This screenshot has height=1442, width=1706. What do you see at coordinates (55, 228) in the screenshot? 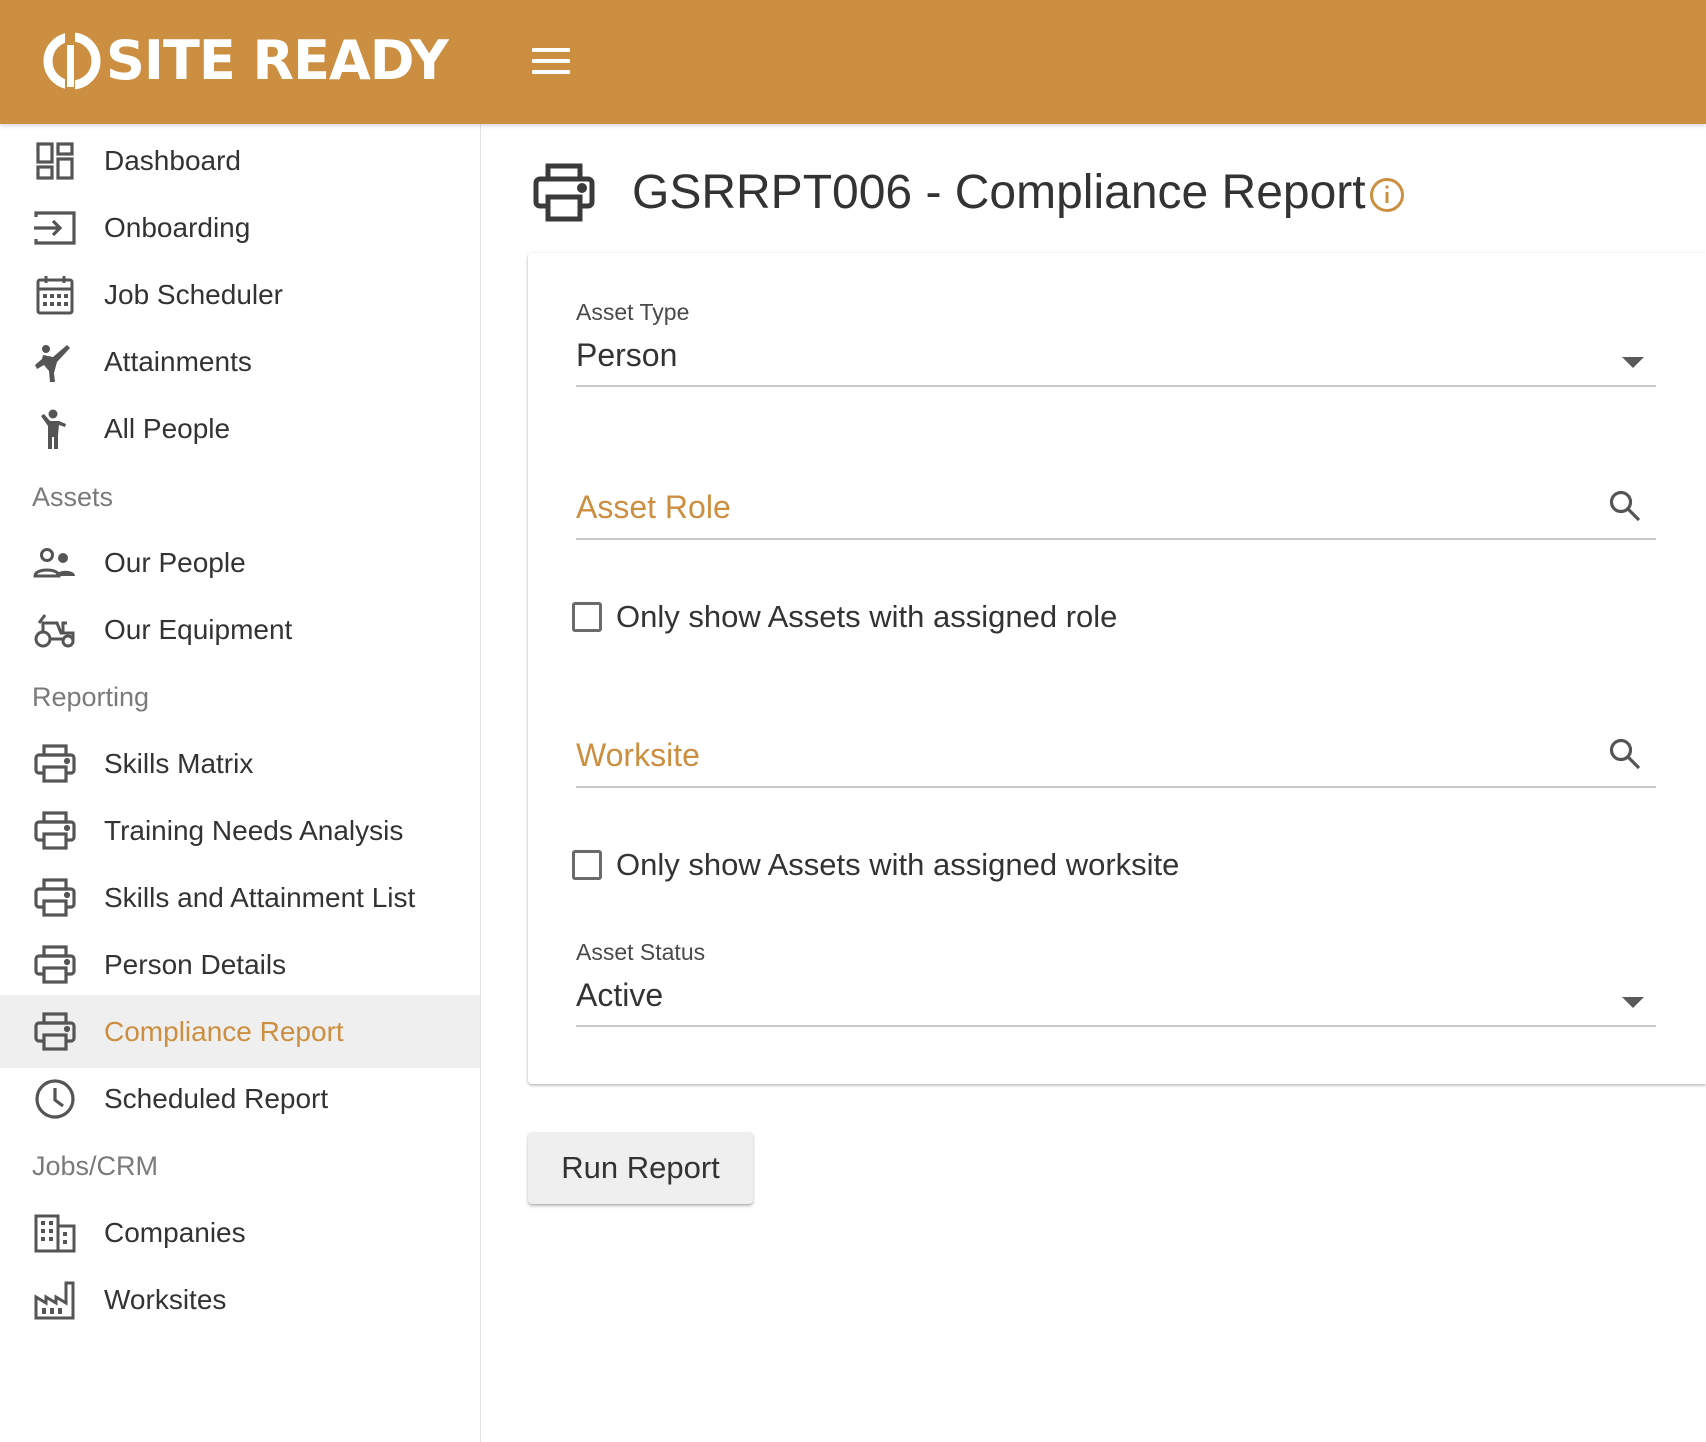
I see `login-icon` at bounding box center [55, 228].